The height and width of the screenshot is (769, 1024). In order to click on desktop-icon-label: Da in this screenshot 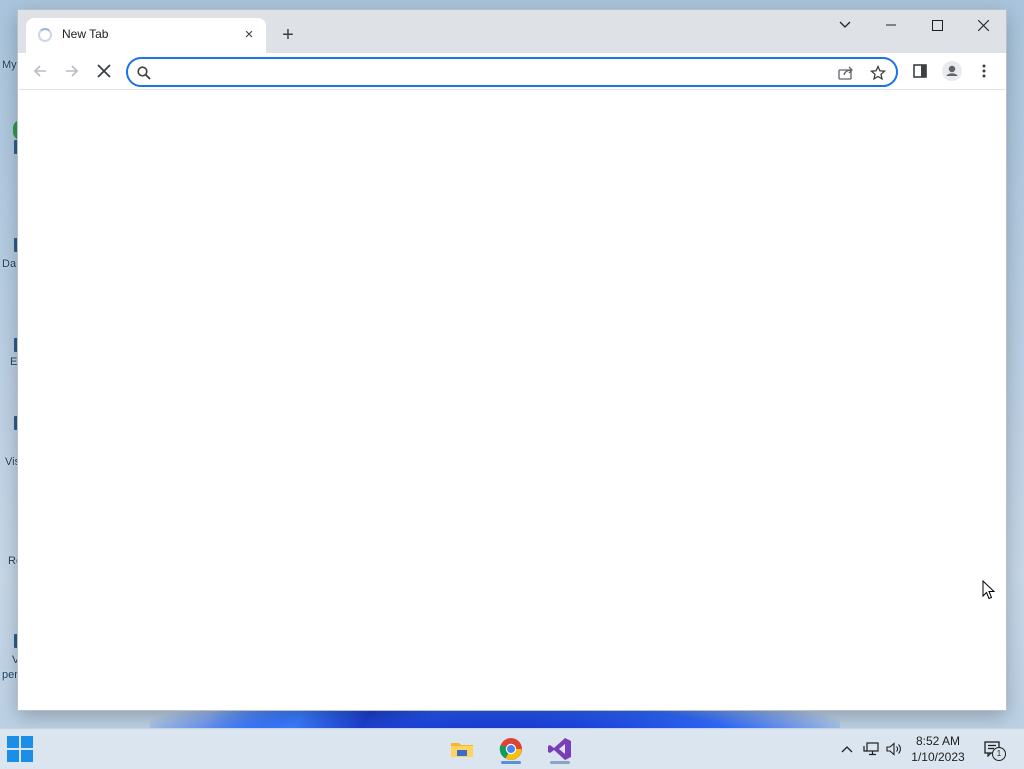, I will do `click(9, 264)`.